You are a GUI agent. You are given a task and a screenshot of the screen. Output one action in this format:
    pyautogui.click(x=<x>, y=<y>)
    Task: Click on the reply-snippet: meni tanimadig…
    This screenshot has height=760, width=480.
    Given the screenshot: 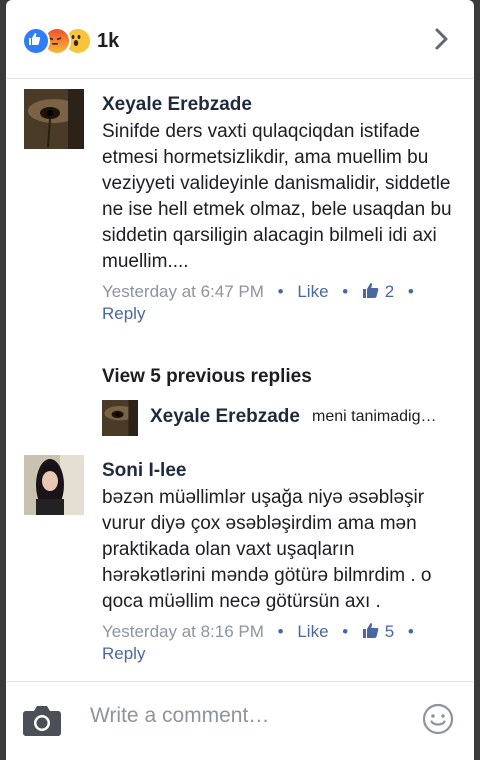 What is the action you would take?
    pyautogui.click(x=374, y=416)
    